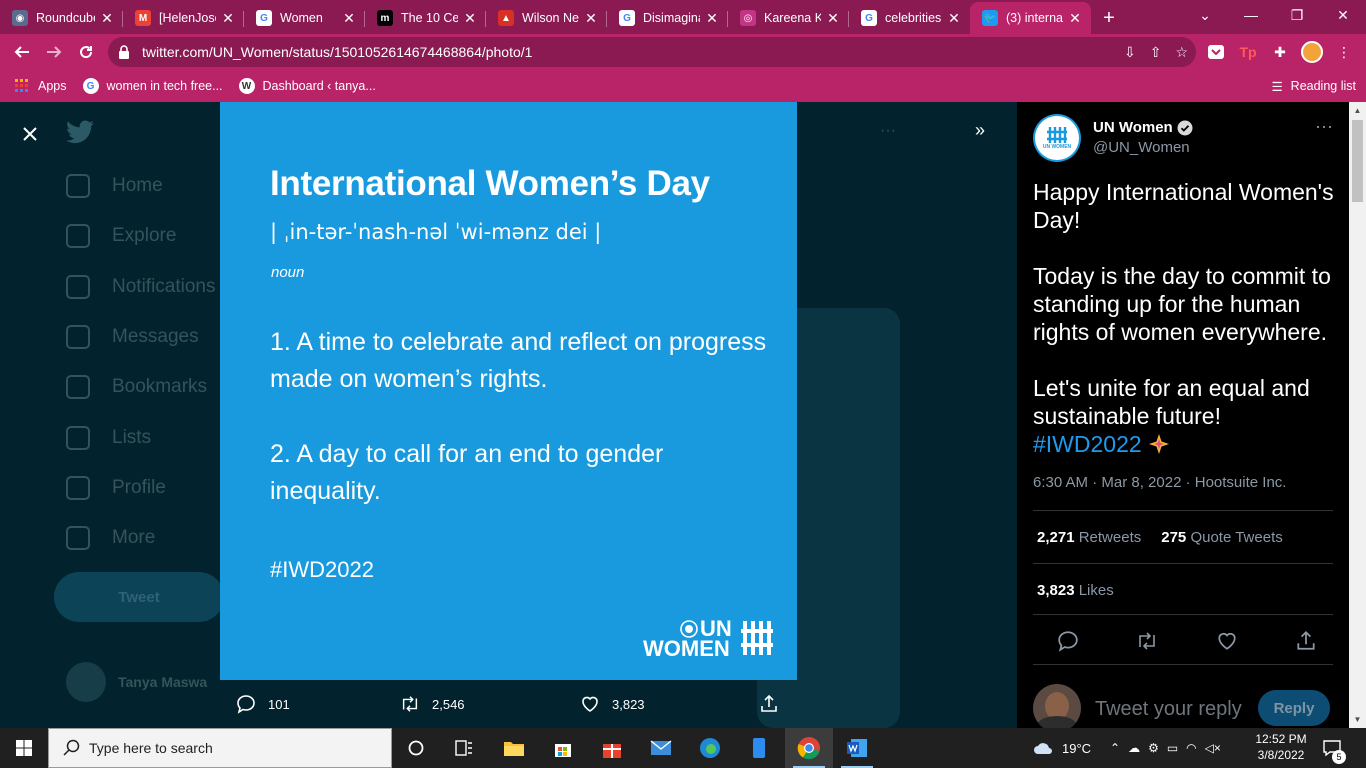 This screenshot has height=768, width=1366. I want to click on store-icon, so click(563, 750).